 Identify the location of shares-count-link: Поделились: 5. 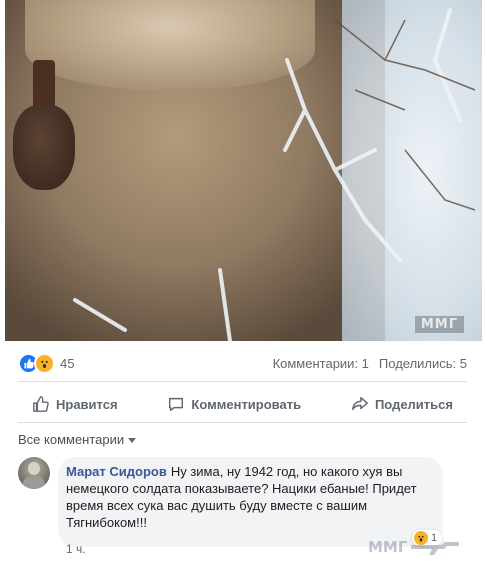
(423, 363).